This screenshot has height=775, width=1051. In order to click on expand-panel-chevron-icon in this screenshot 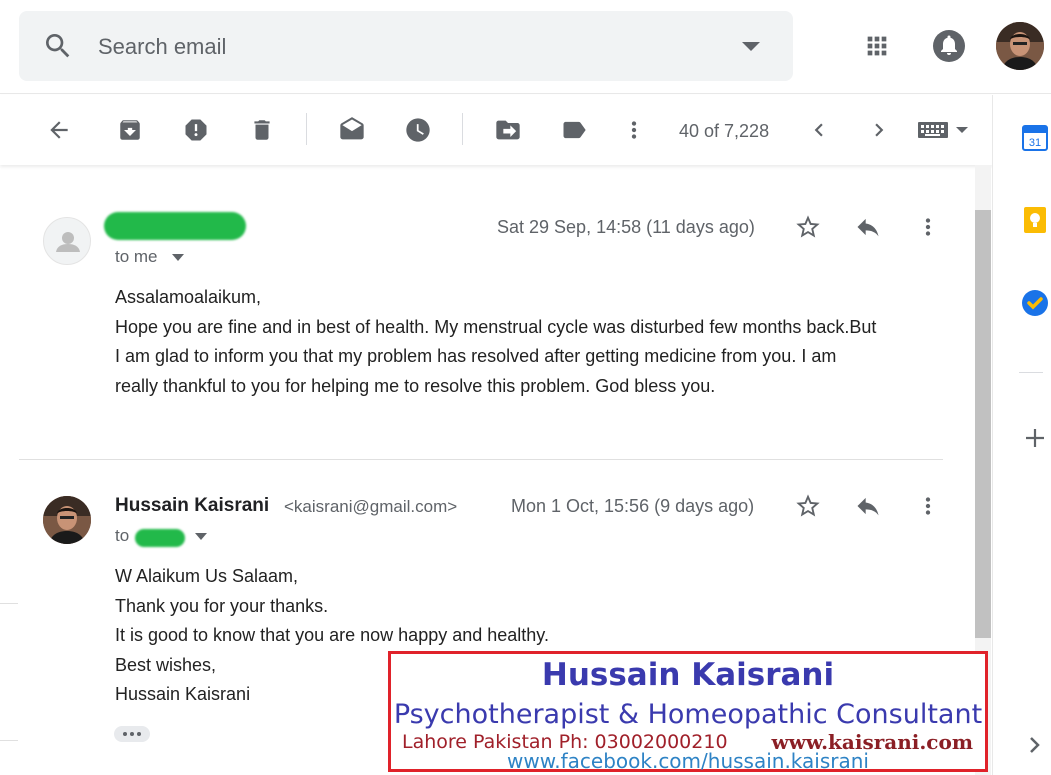, I will do `click(1035, 745)`.